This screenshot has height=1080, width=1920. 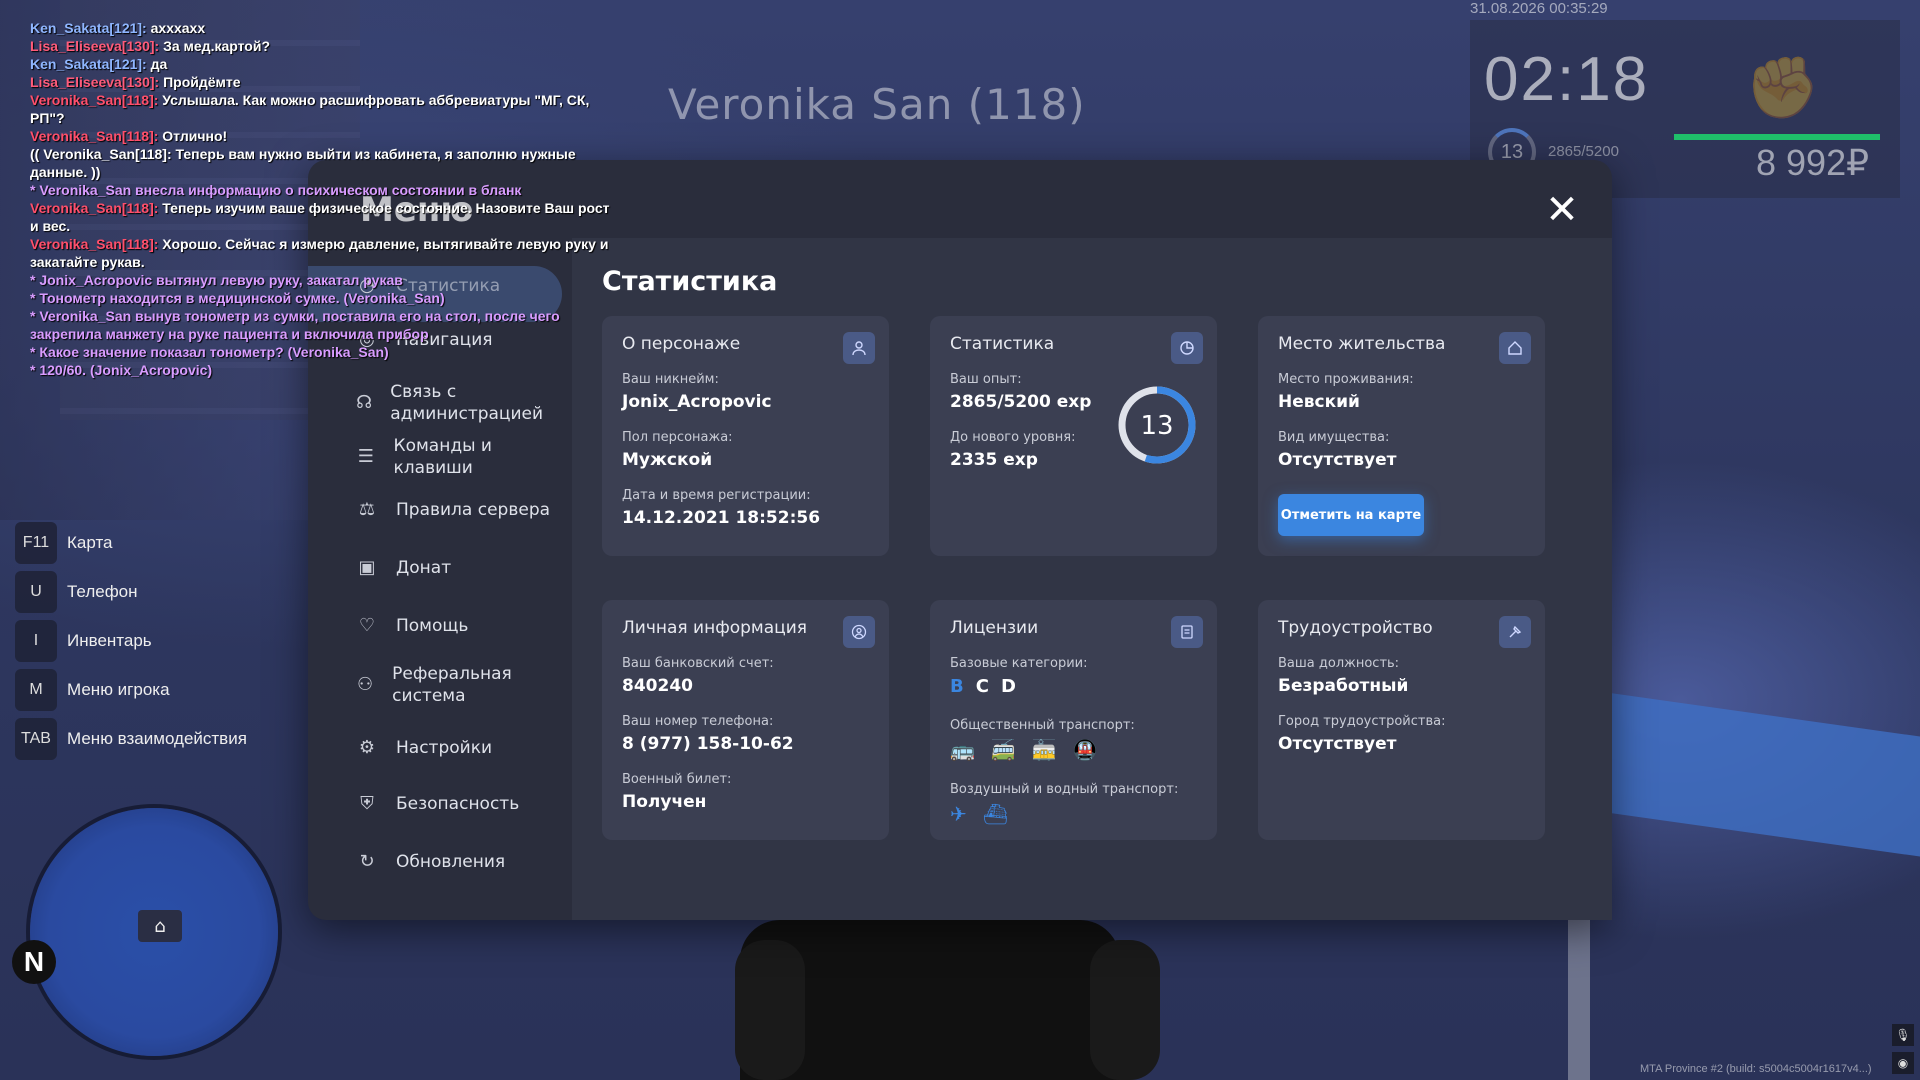 What do you see at coordinates (715, 628) in the screenshot?
I see `card-title: Личная информация` at bounding box center [715, 628].